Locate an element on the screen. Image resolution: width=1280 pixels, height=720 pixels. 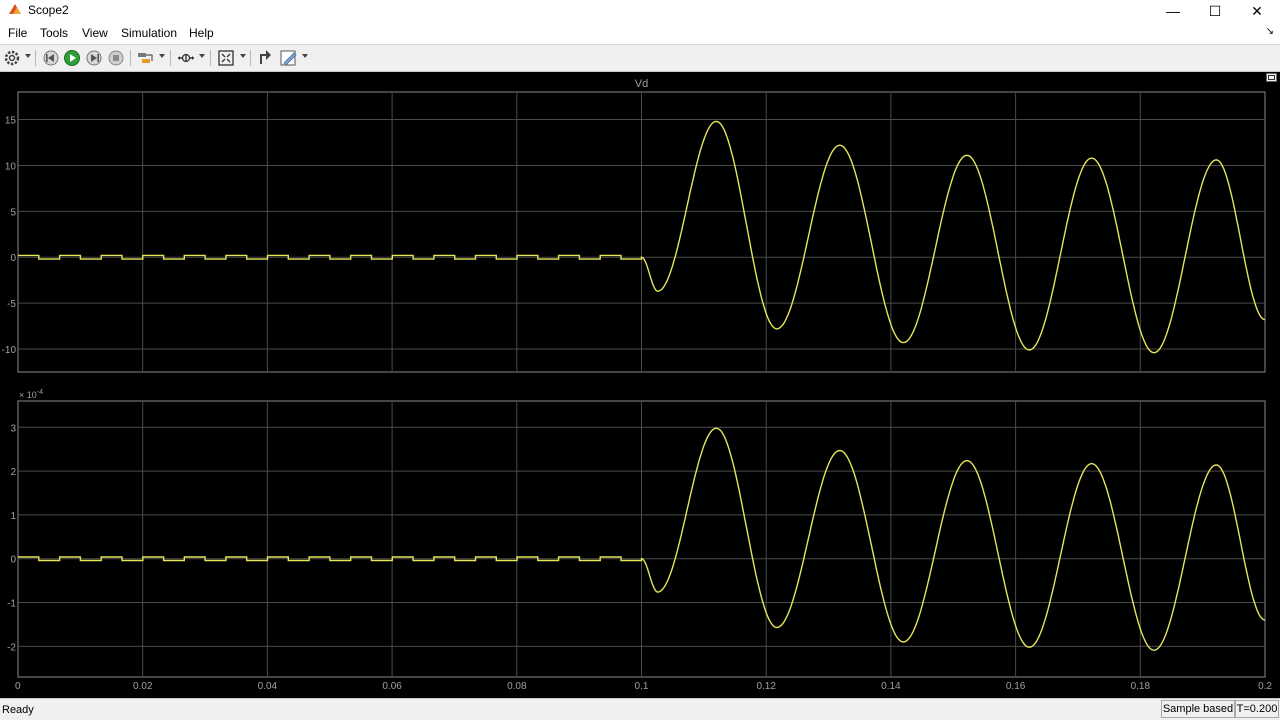
x-tick-label: 0.1 is located at coordinates (642, 686).